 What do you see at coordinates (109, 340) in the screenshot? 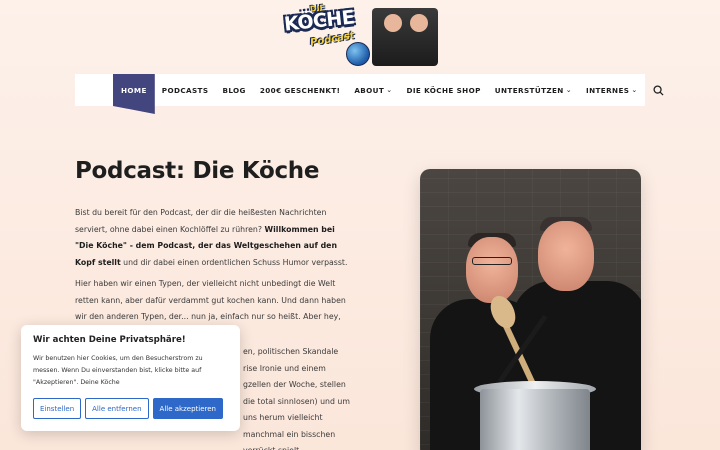
I see `cookie-title: Wir achten Deine Privatsphäre!` at bounding box center [109, 340].